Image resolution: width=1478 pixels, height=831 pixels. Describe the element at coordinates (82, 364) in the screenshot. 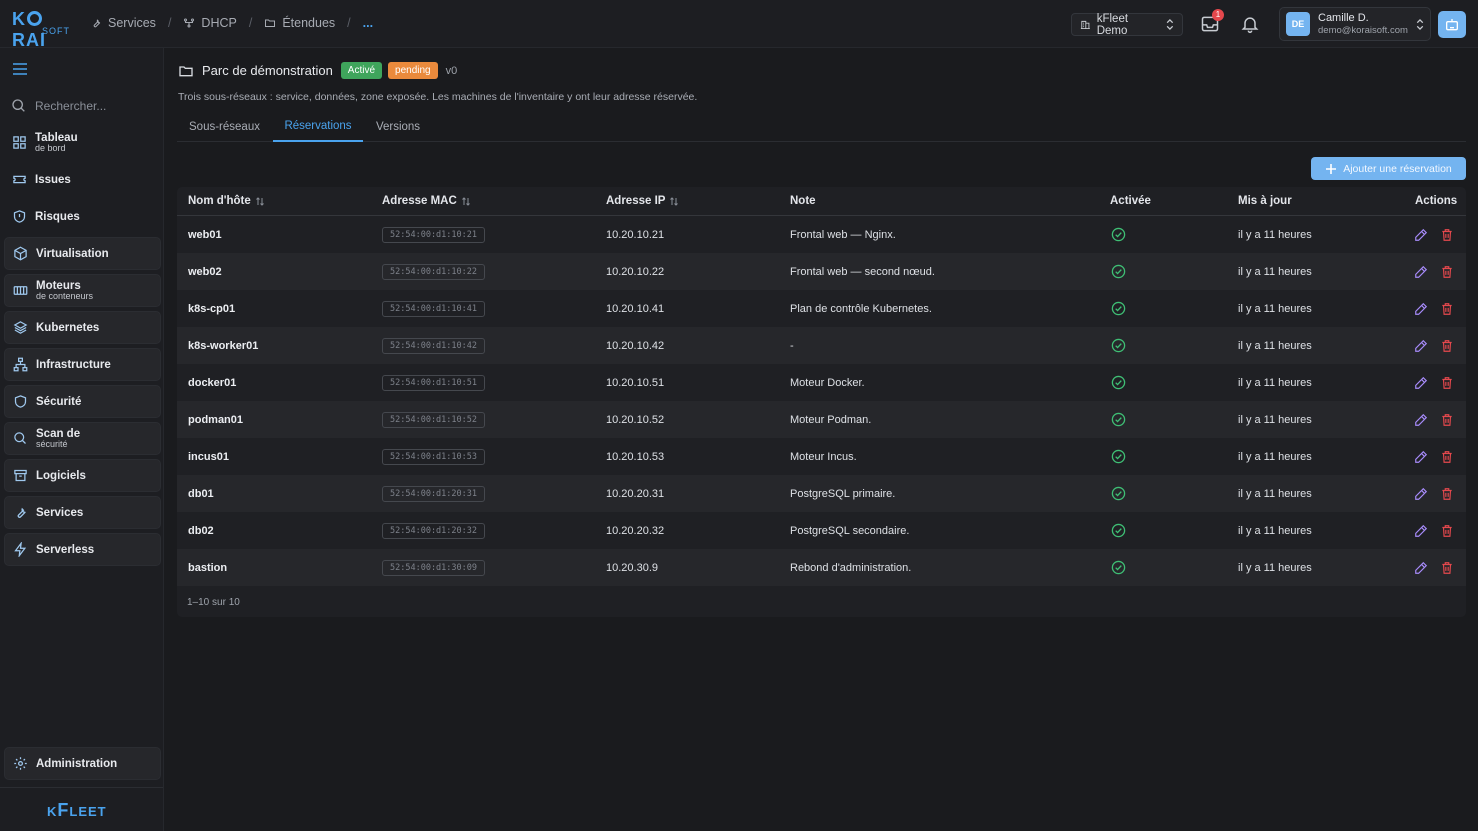

I see `sidebar-item-infrastructure: Infrastructure` at that location.